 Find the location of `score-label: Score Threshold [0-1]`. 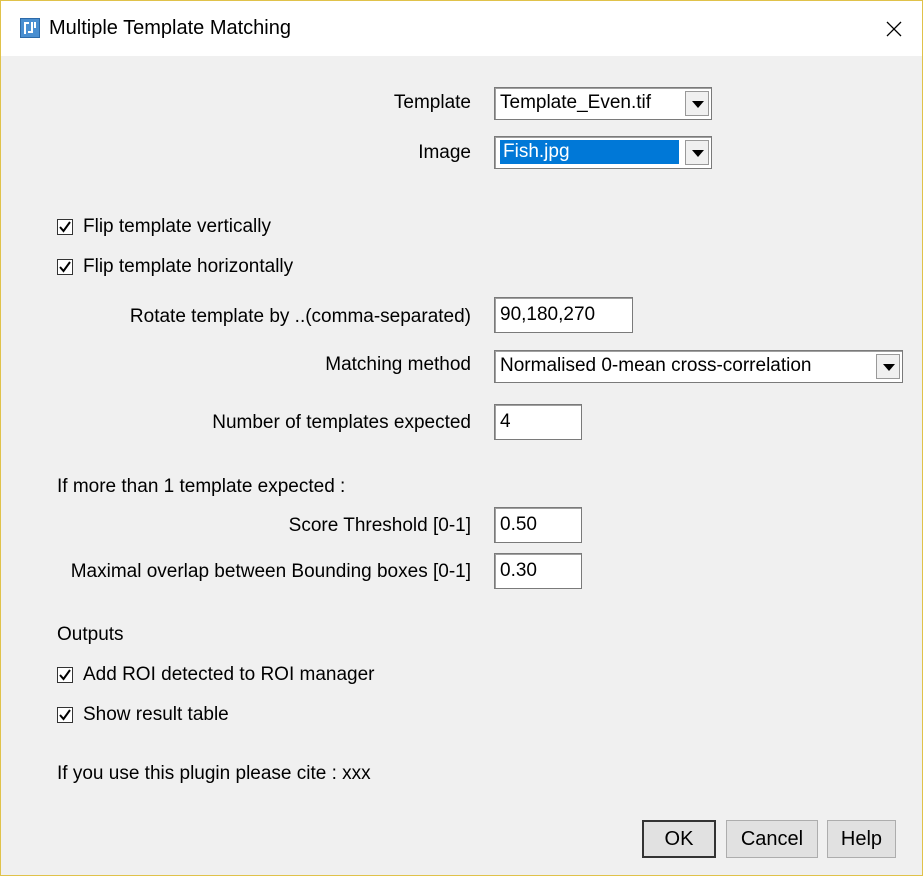

score-label: Score Threshold [0-1] is located at coordinates (379, 525).